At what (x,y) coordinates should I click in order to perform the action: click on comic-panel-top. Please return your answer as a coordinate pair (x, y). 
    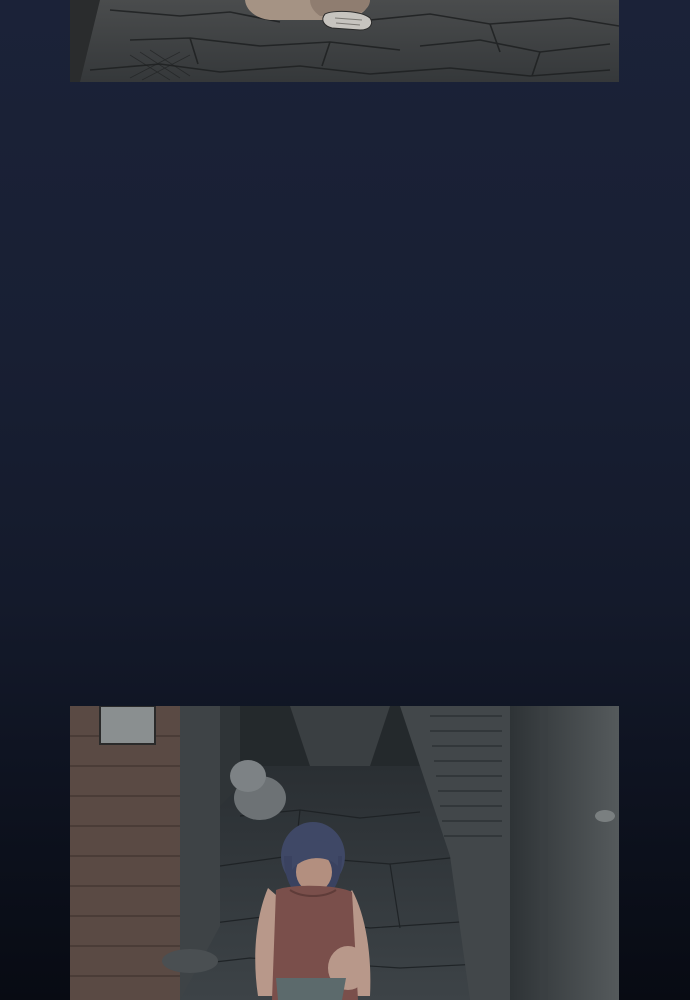
    Looking at the image, I should click on (344, 41).